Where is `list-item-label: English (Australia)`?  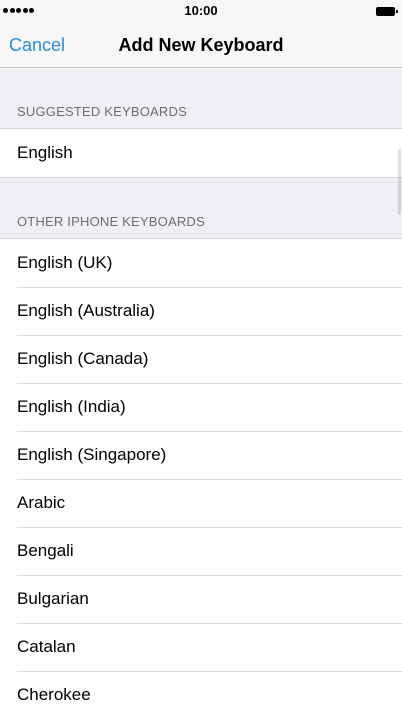 list-item-label: English (Australia) is located at coordinates (86, 310).